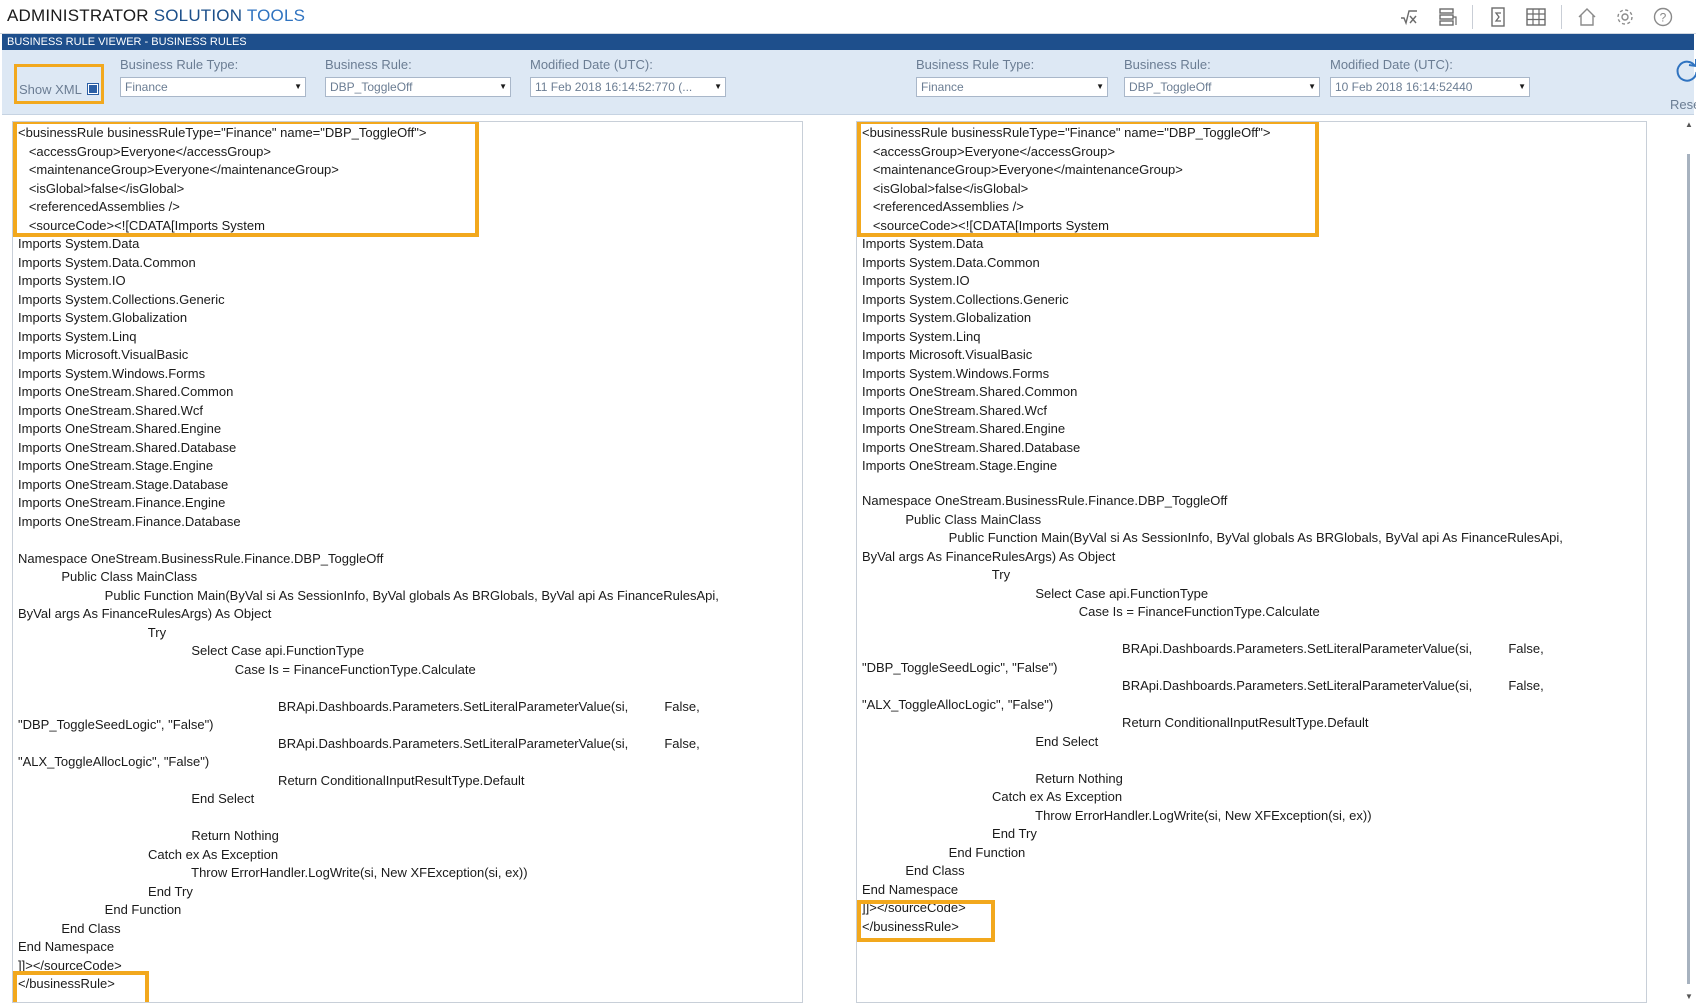  What do you see at coordinates (213, 87) in the screenshot?
I see `left-type-select: Finance ▼` at bounding box center [213, 87].